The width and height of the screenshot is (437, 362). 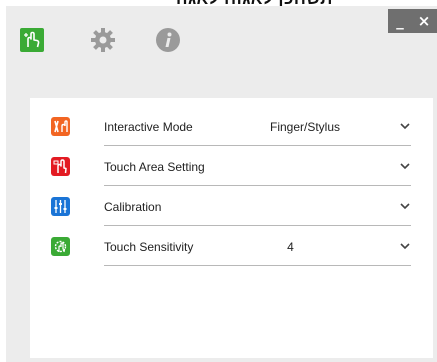 What do you see at coordinates (290, 247) in the screenshot?
I see `setting-value: 4` at bounding box center [290, 247].